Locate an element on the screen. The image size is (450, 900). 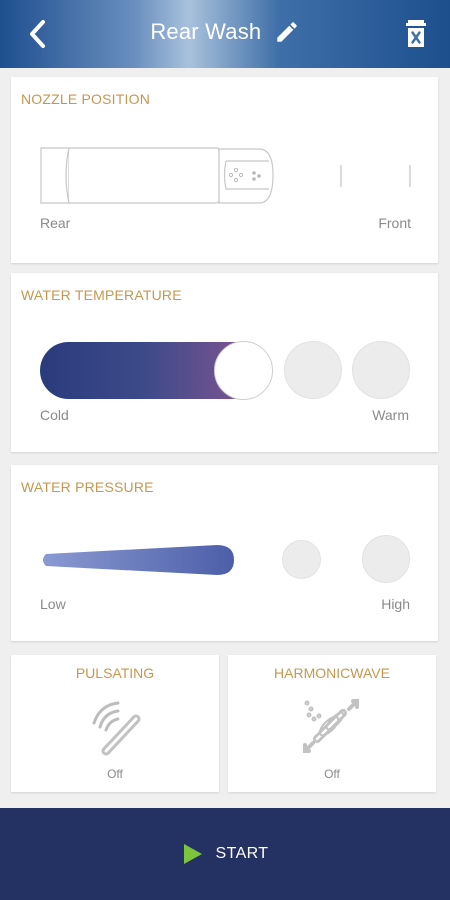
pulsating-title: PULSATING is located at coordinates (115, 673).